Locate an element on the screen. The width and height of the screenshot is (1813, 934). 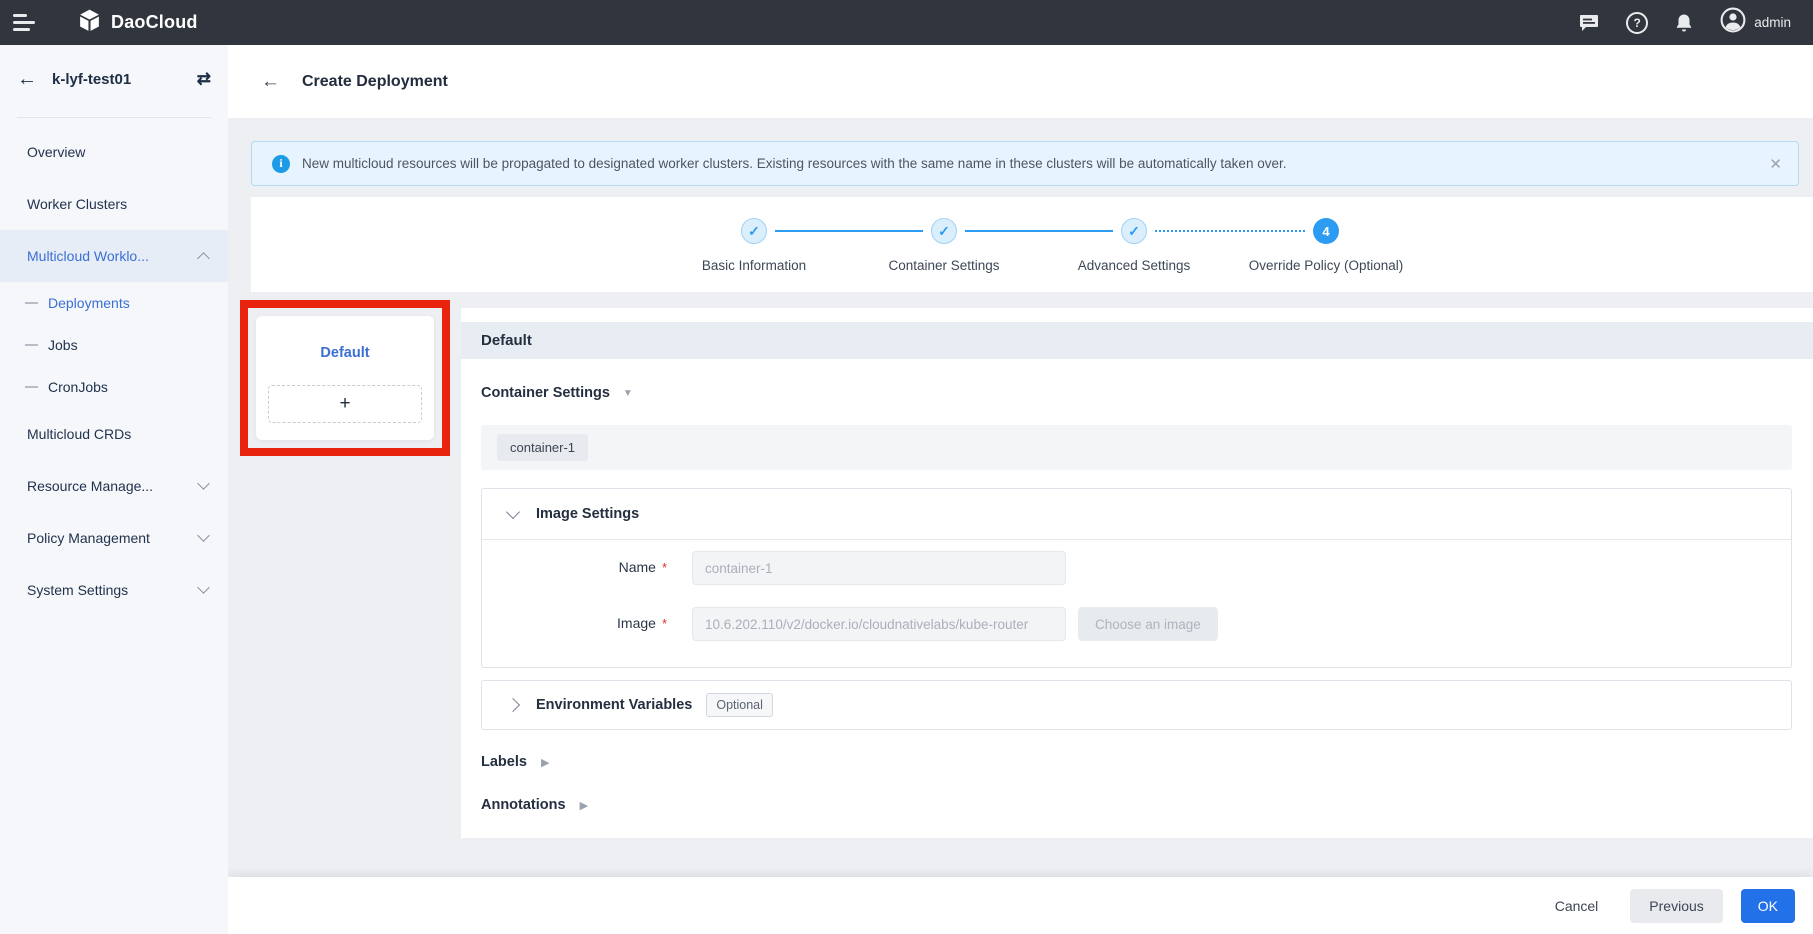
info-icon: i is located at coordinates (281, 163).